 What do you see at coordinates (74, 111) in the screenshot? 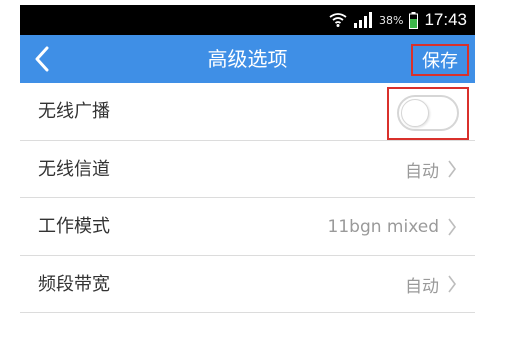
I see `wireless-broadcast-label: 无线广播` at bounding box center [74, 111].